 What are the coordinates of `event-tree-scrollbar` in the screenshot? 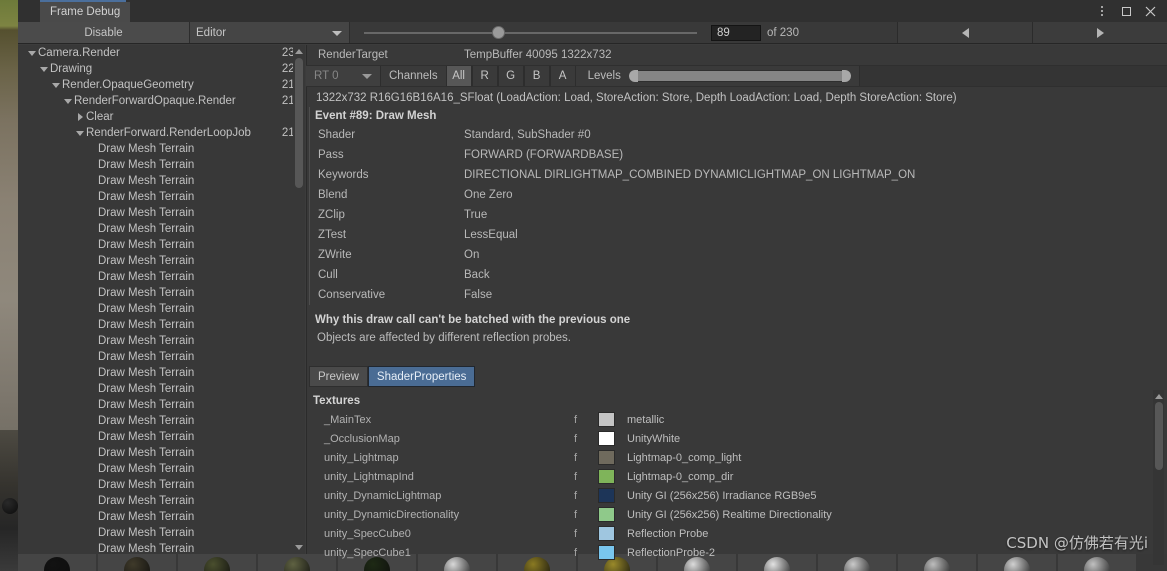 It's located at (299, 299).